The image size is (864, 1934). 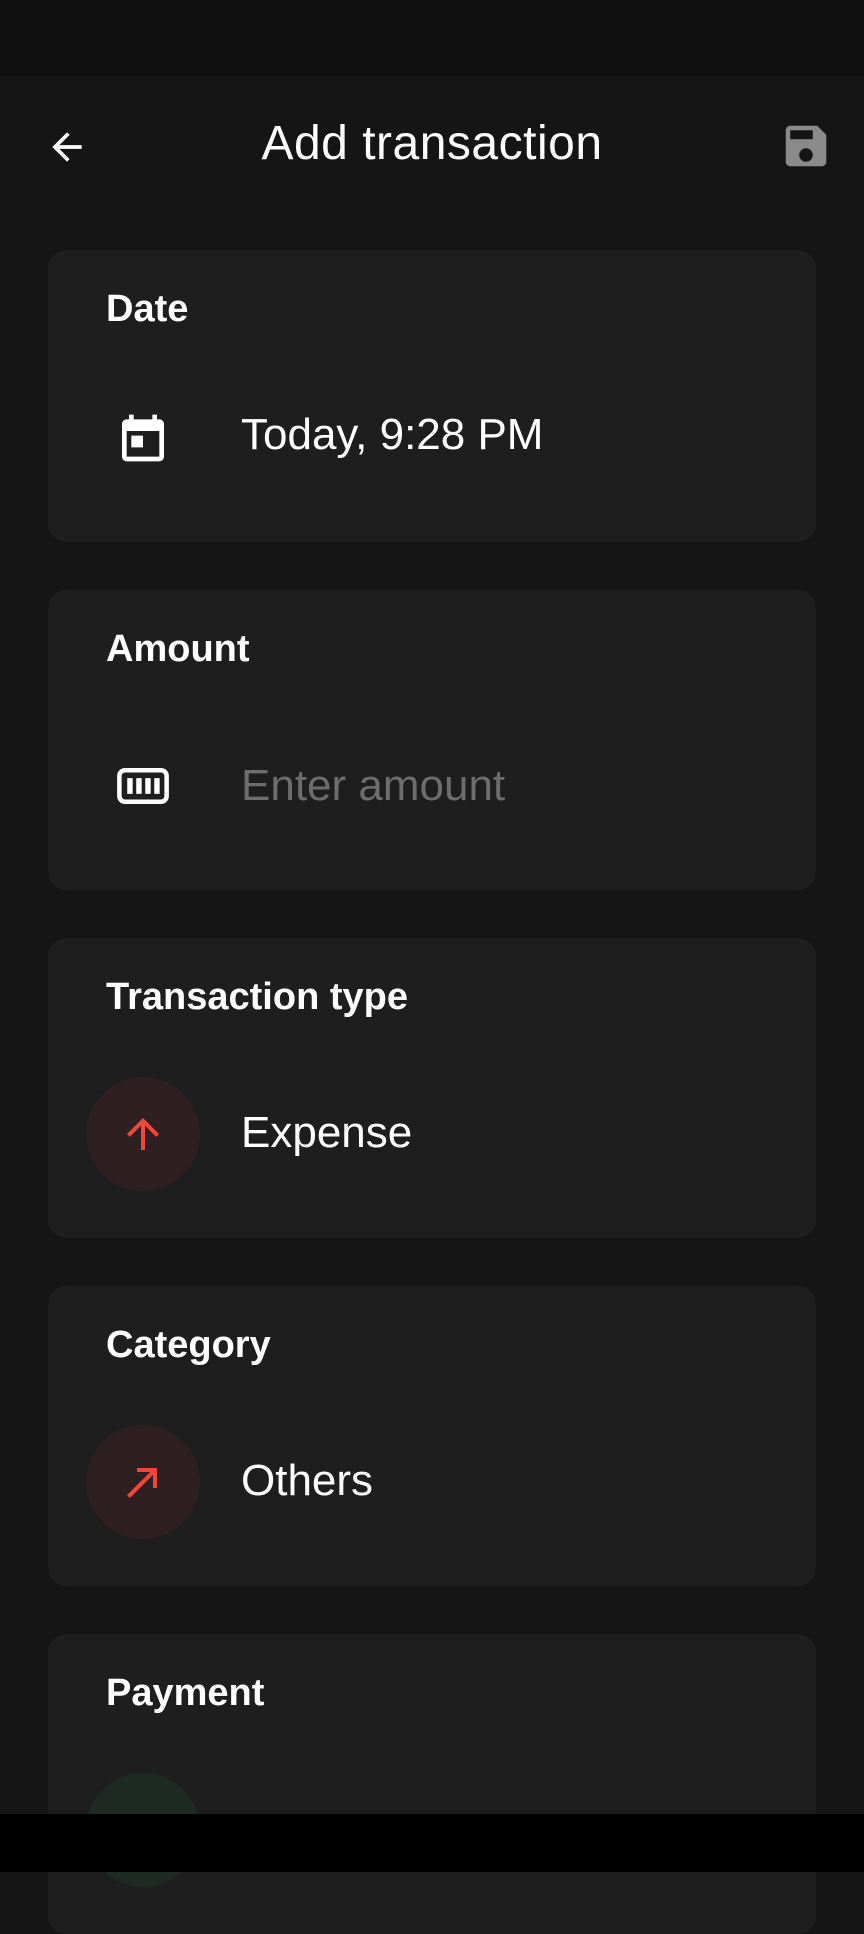 What do you see at coordinates (432, 740) in the screenshot?
I see `amount-card: Amount` at bounding box center [432, 740].